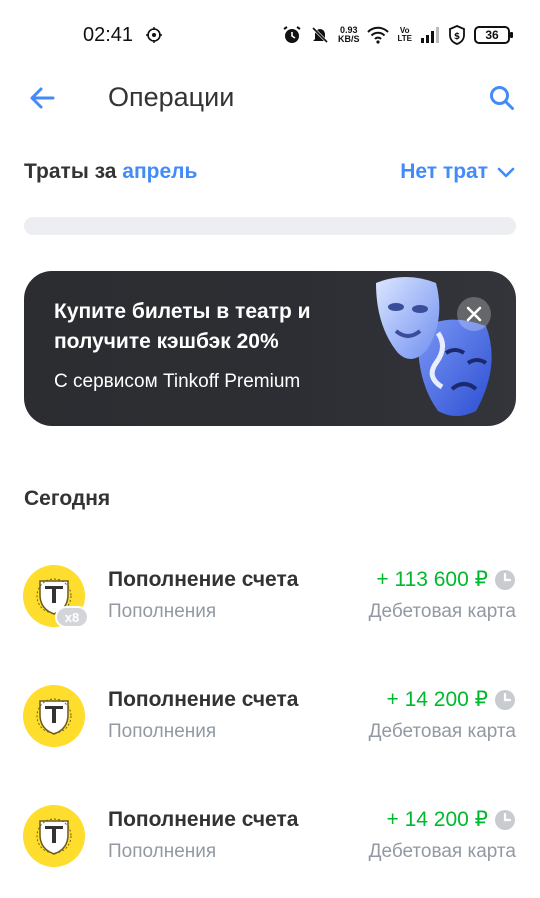 Image resolution: width=540 pixels, height=898 pixels. Describe the element at coordinates (270, 175) in the screenshot. I see `spending-summary: Траты за апрель Нет трат` at that location.